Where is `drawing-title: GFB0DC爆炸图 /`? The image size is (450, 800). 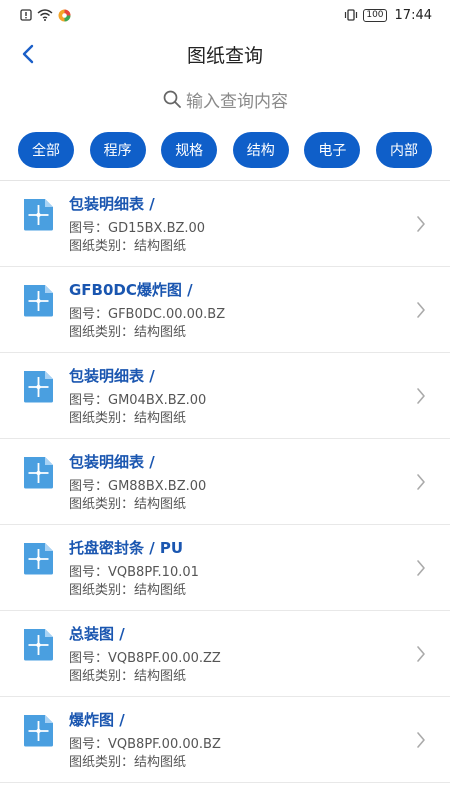 drawing-title: GFB0DC爆炸图 / is located at coordinates (131, 290).